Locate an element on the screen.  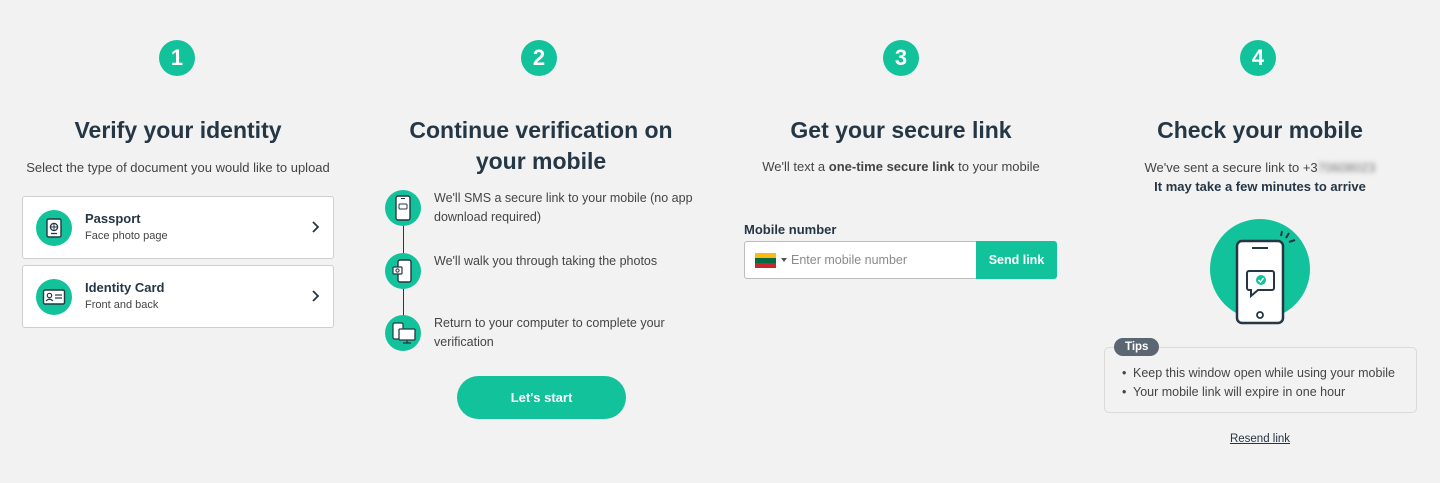
send-link-button: Send link is located at coordinates (1016, 260).